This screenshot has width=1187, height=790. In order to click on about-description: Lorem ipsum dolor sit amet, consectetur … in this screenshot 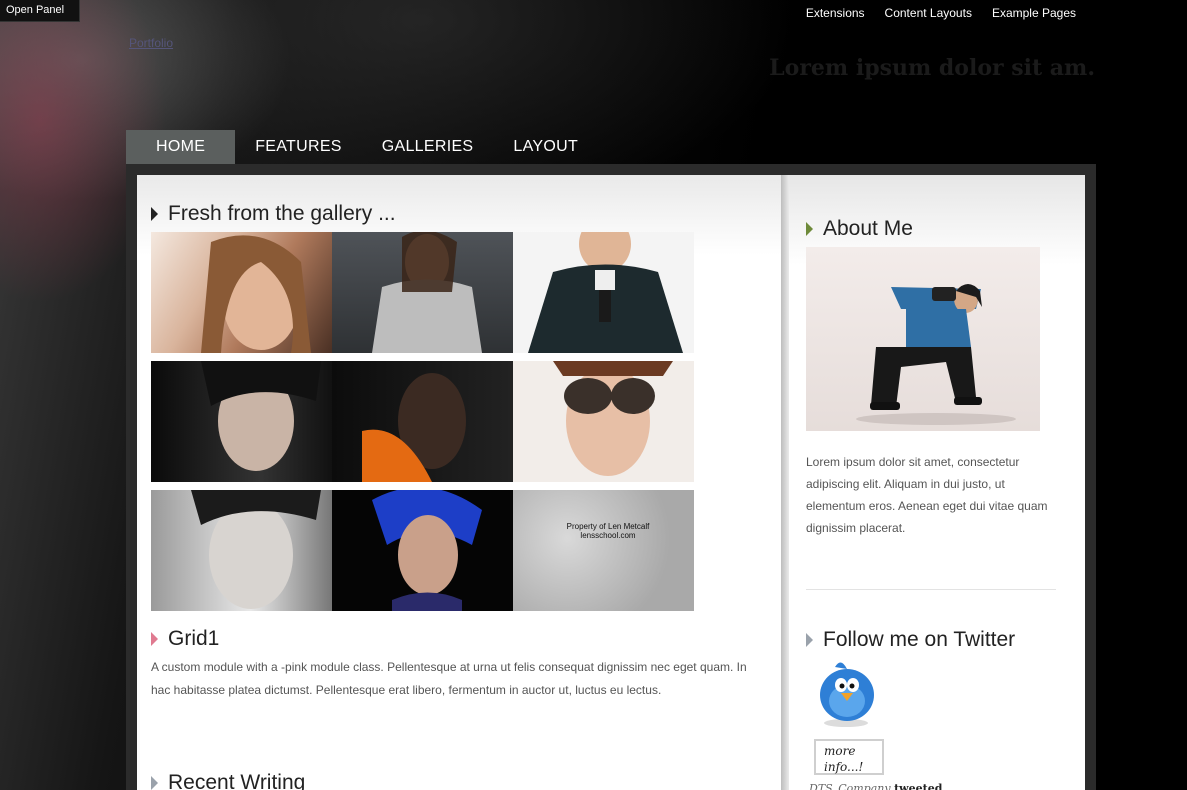, I will do `click(927, 495)`.